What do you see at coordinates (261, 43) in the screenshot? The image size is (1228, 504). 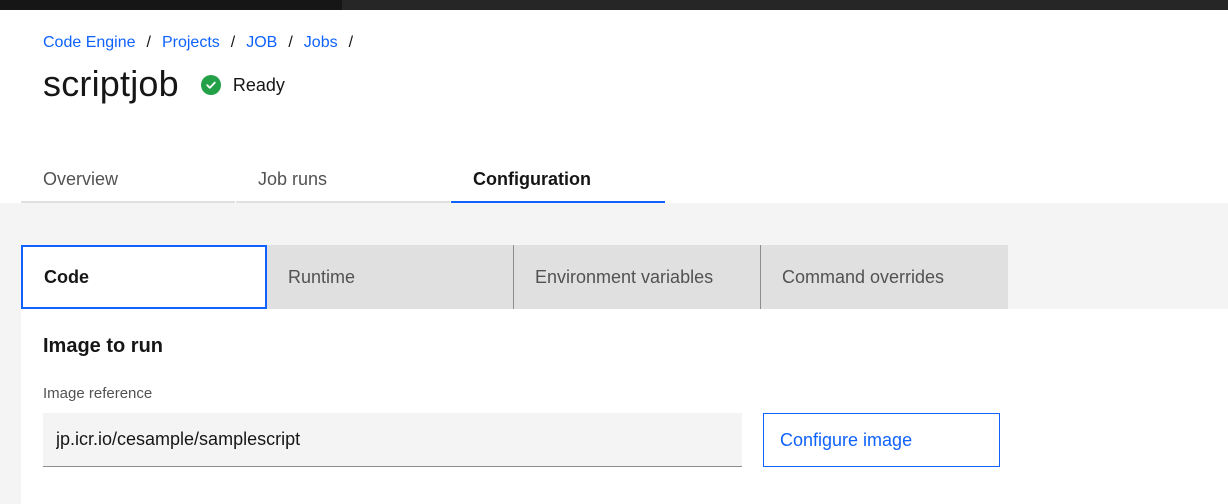 I see `breadcrumb-job: JOB` at bounding box center [261, 43].